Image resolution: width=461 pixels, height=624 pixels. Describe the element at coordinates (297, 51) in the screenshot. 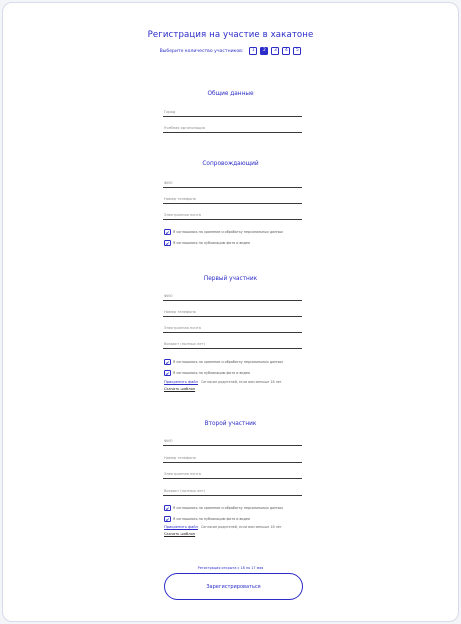

I see `count-option-5: 5` at that location.